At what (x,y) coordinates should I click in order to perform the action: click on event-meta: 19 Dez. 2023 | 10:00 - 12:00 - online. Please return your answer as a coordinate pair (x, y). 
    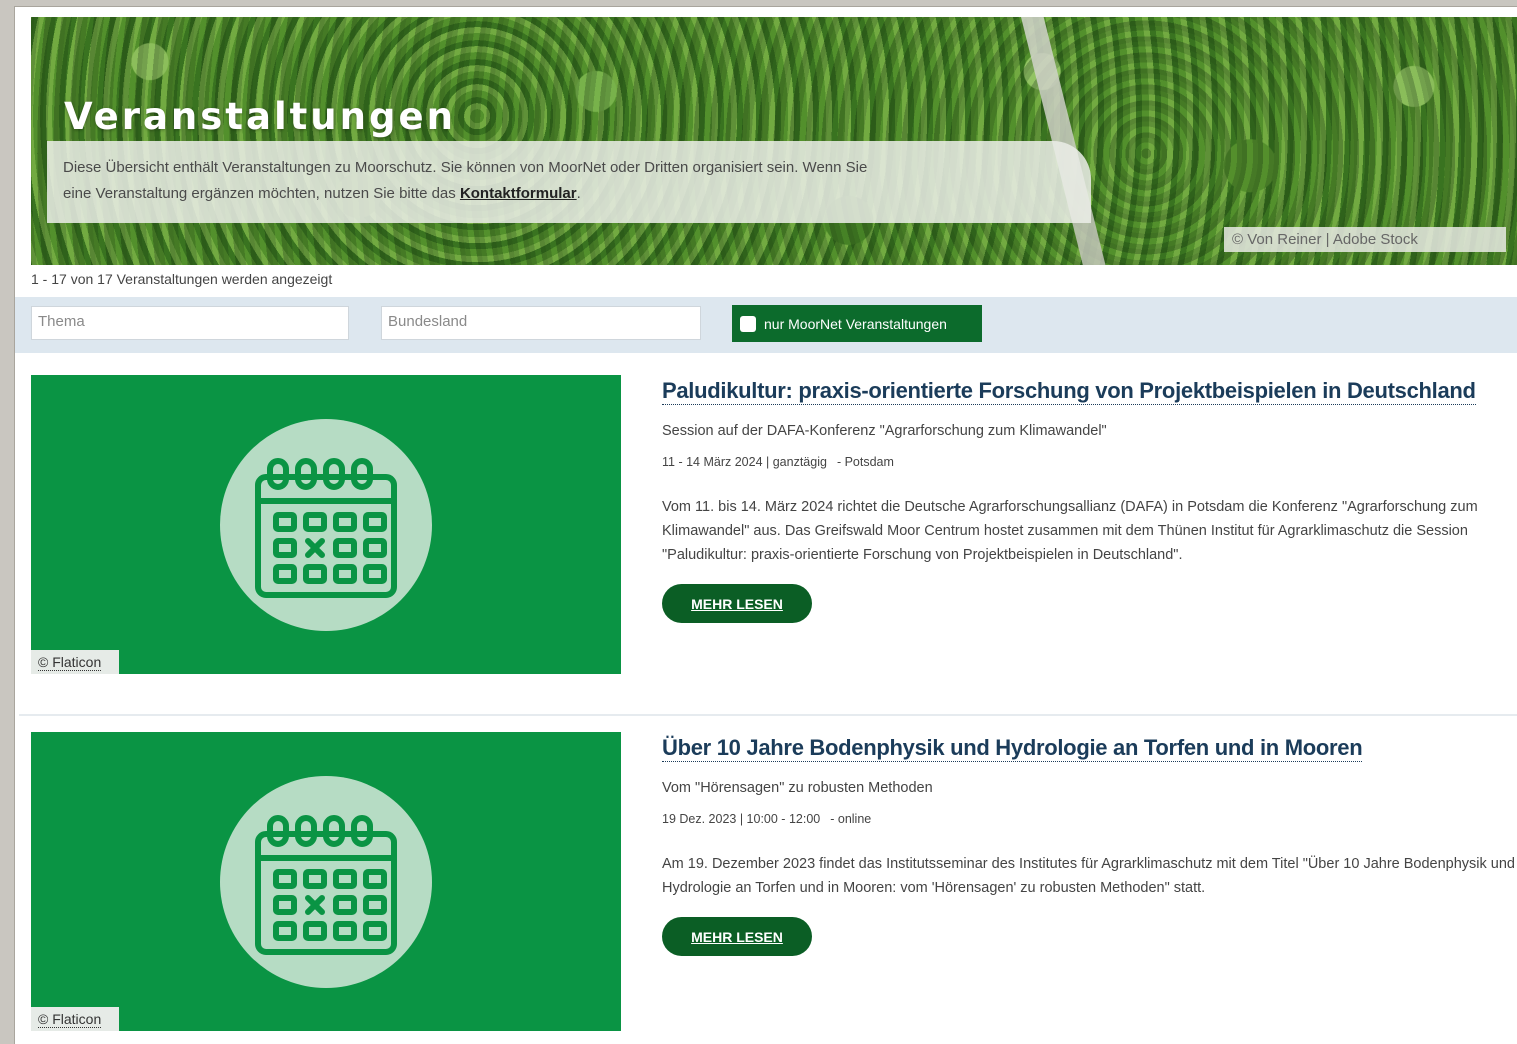
    Looking at the image, I should click on (766, 819).